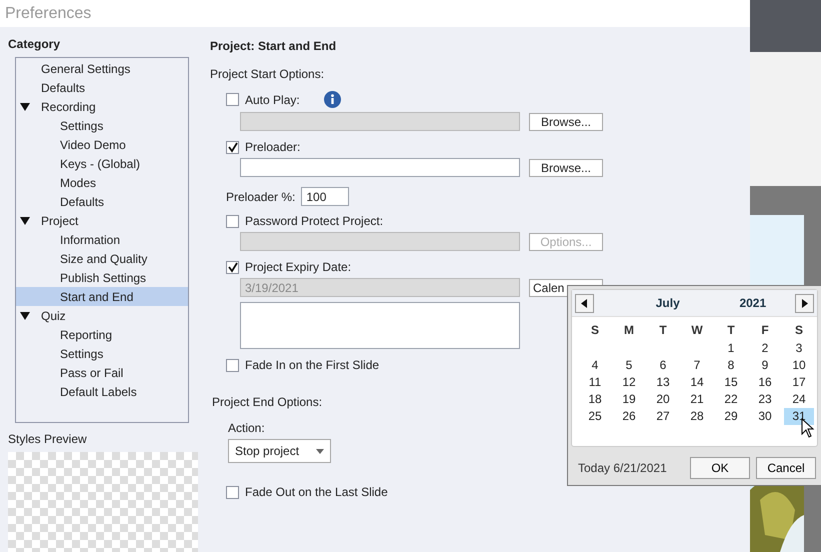 The height and width of the screenshot is (552, 821). What do you see at coordinates (629, 365) in the screenshot?
I see `calendar-day: 5` at bounding box center [629, 365].